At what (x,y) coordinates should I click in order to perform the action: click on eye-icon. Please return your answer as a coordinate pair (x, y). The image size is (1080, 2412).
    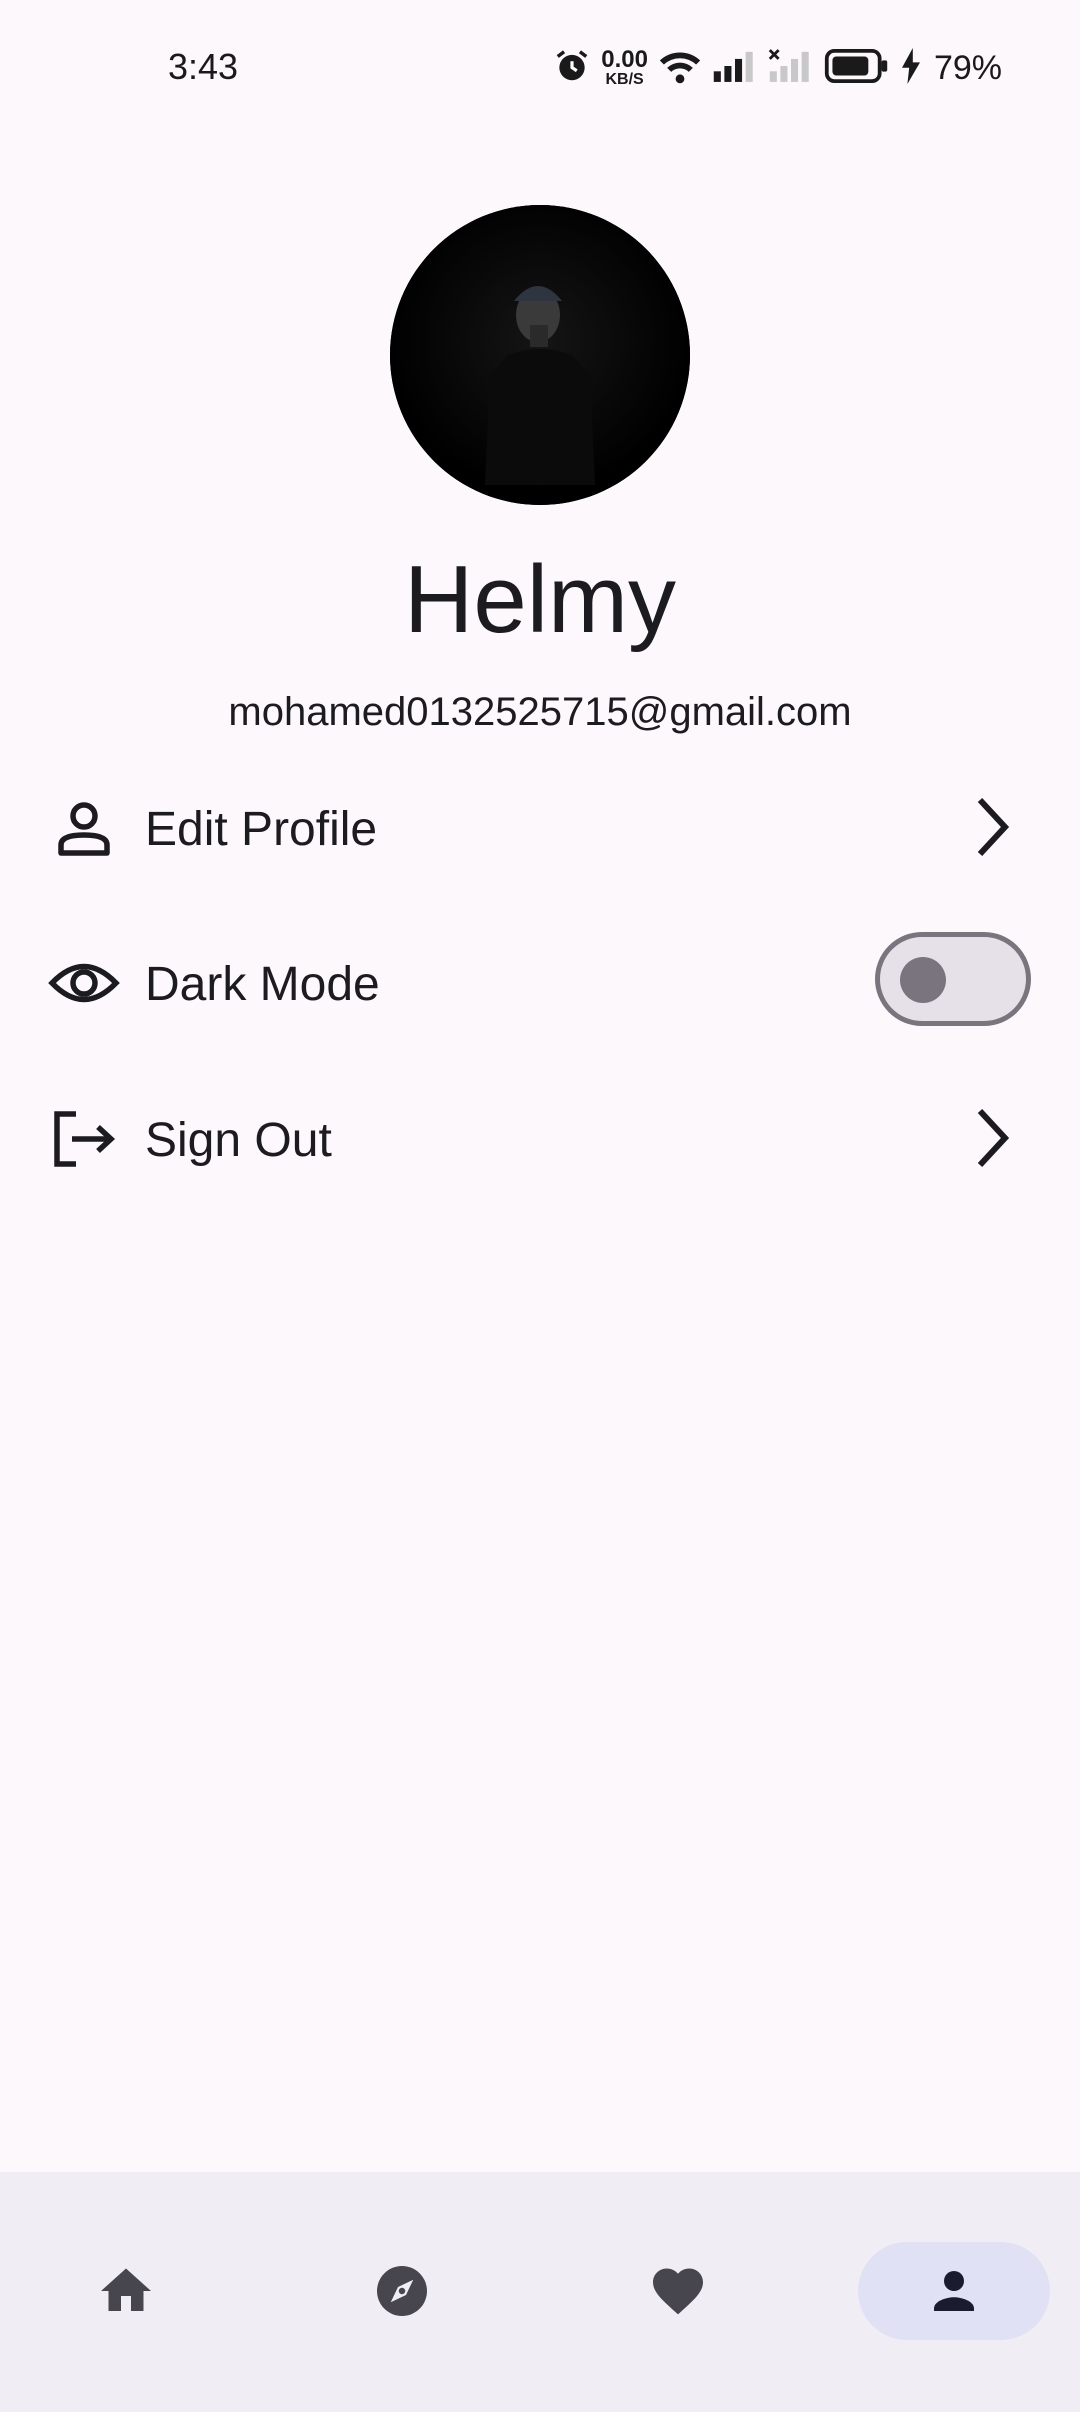
    Looking at the image, I should click on (84, 983).